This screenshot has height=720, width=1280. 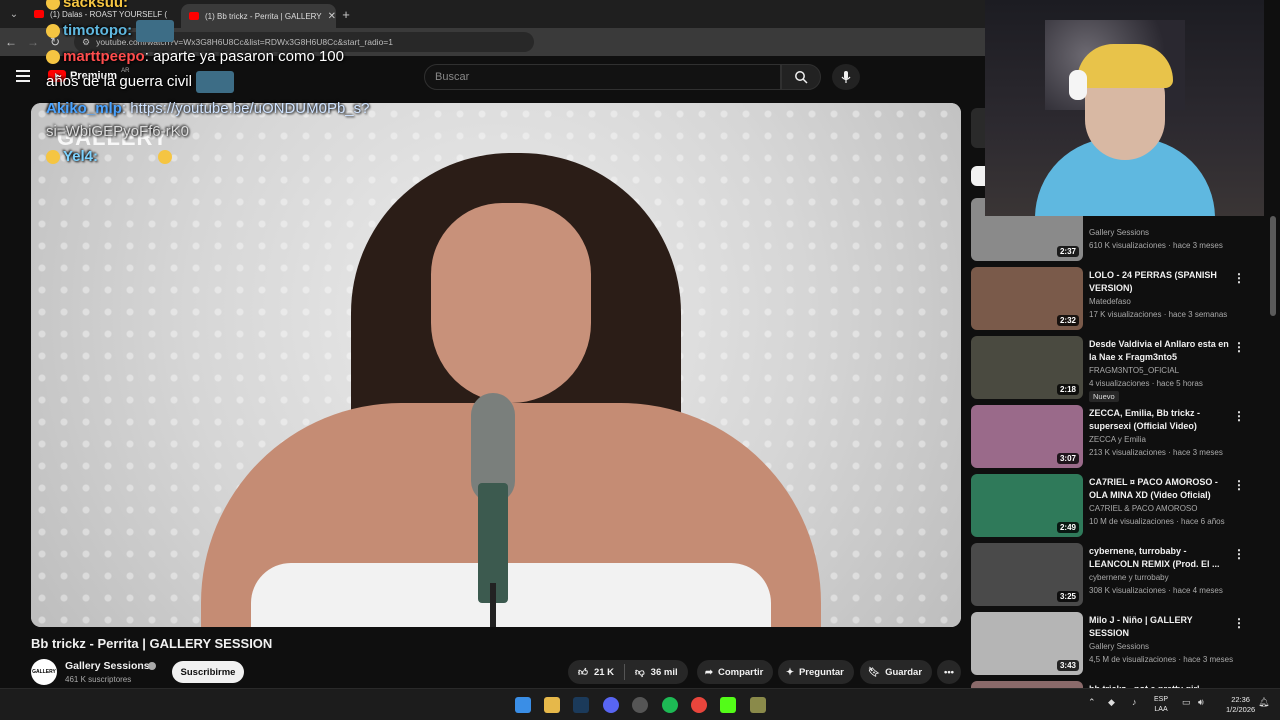 What do you see at coordinates (1067, 320) in the screenshot?
I see `duration-badge: 2:32` at bounding box center [1067, 320].